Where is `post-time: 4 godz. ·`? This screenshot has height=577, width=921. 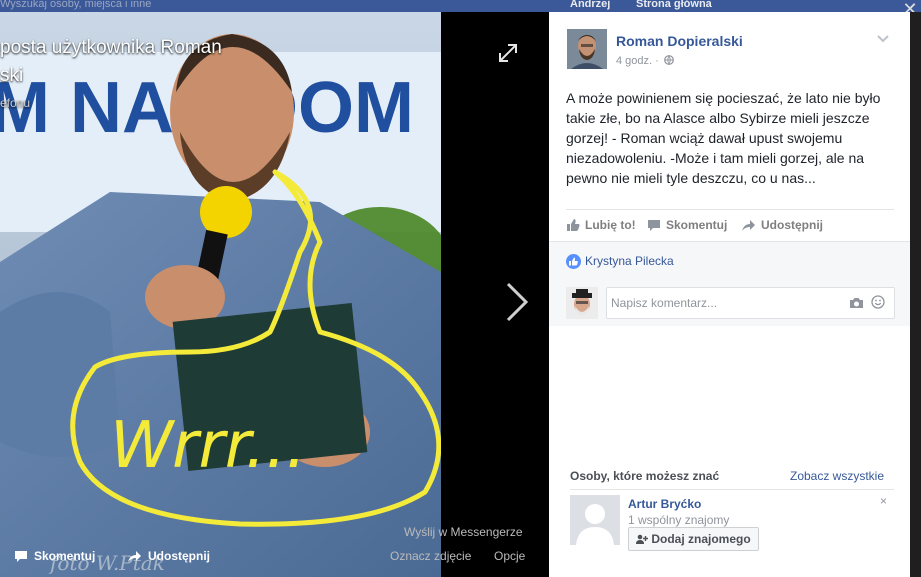 post-time: 4 godz. · is located at coordinates (637, 61).